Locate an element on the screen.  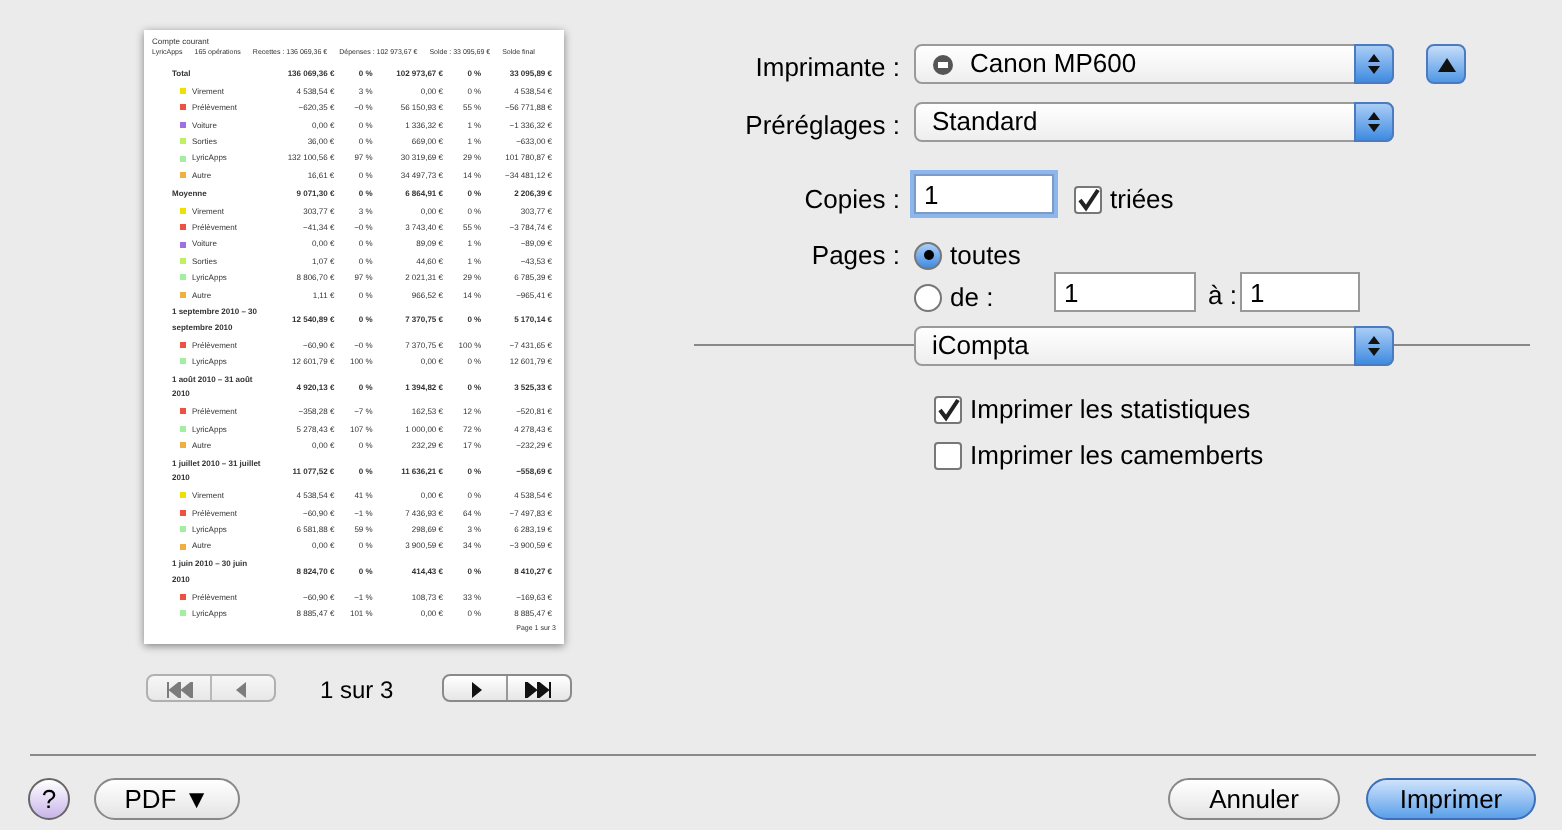
field-label: Imprimante : is located at coordinates (827, 68).